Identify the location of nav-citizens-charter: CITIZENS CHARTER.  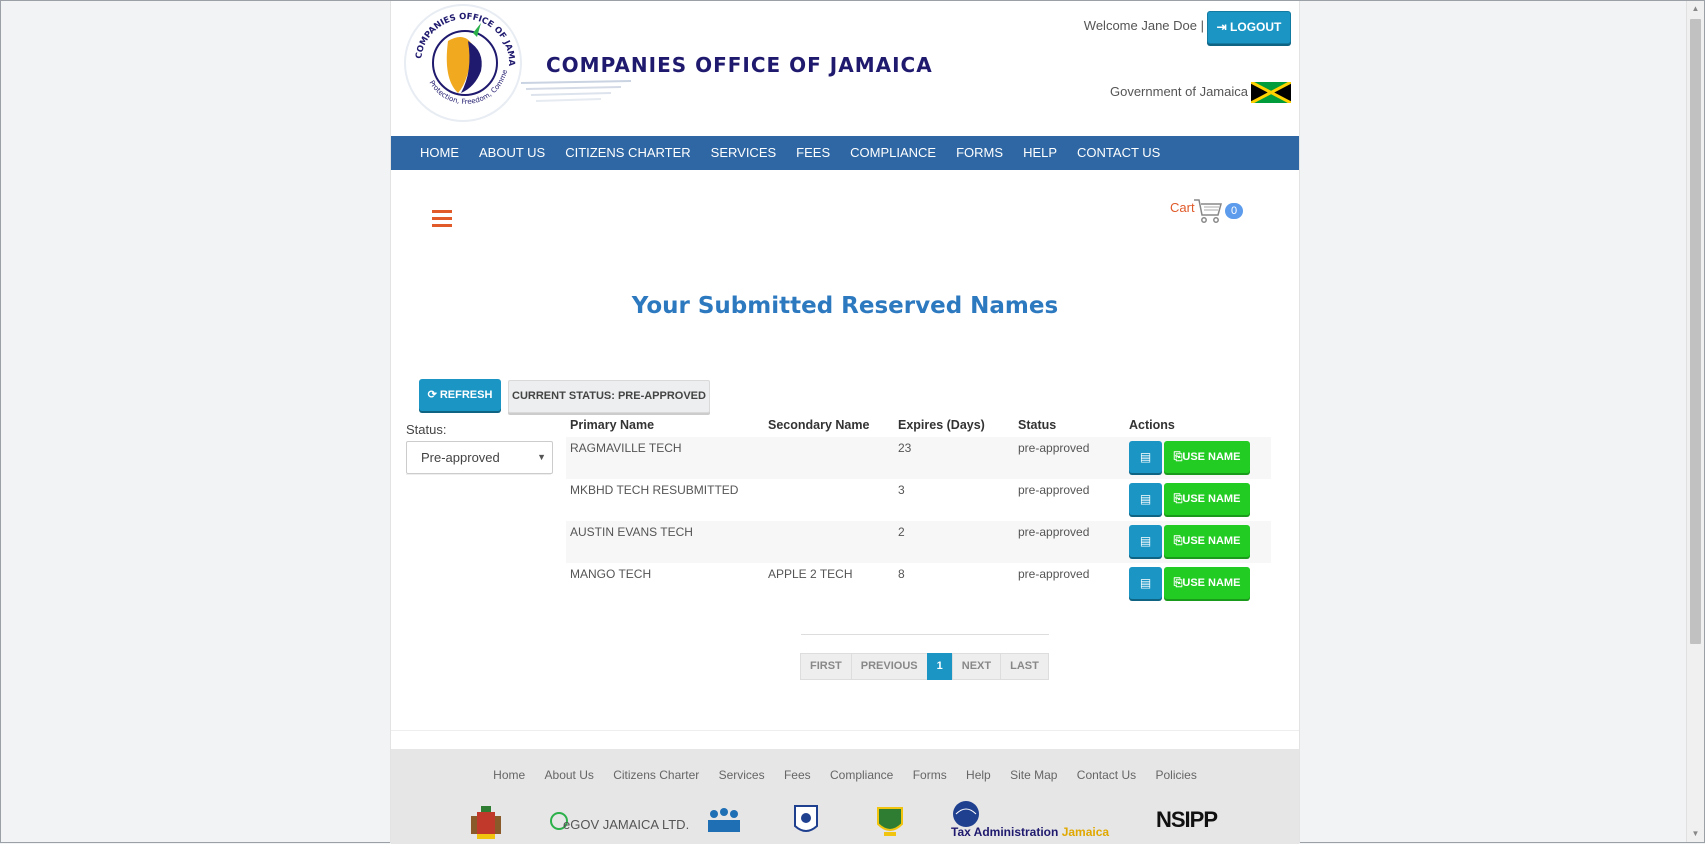
(627, 153).